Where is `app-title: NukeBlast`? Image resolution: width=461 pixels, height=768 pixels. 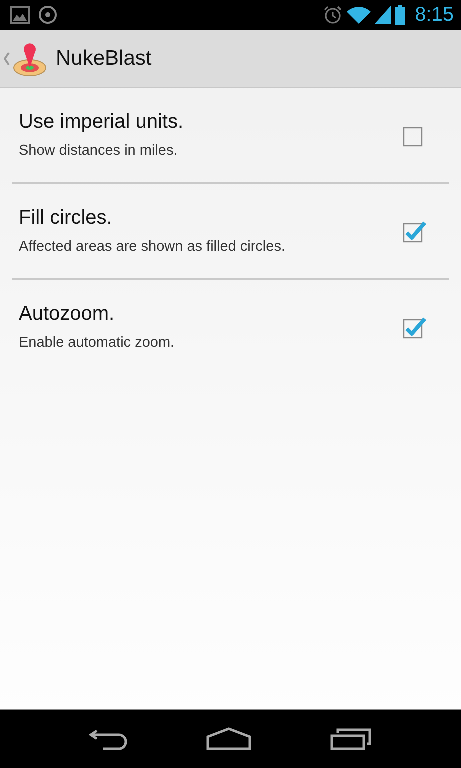 app-title: NukeBlast is located at coordinates (104, 58).